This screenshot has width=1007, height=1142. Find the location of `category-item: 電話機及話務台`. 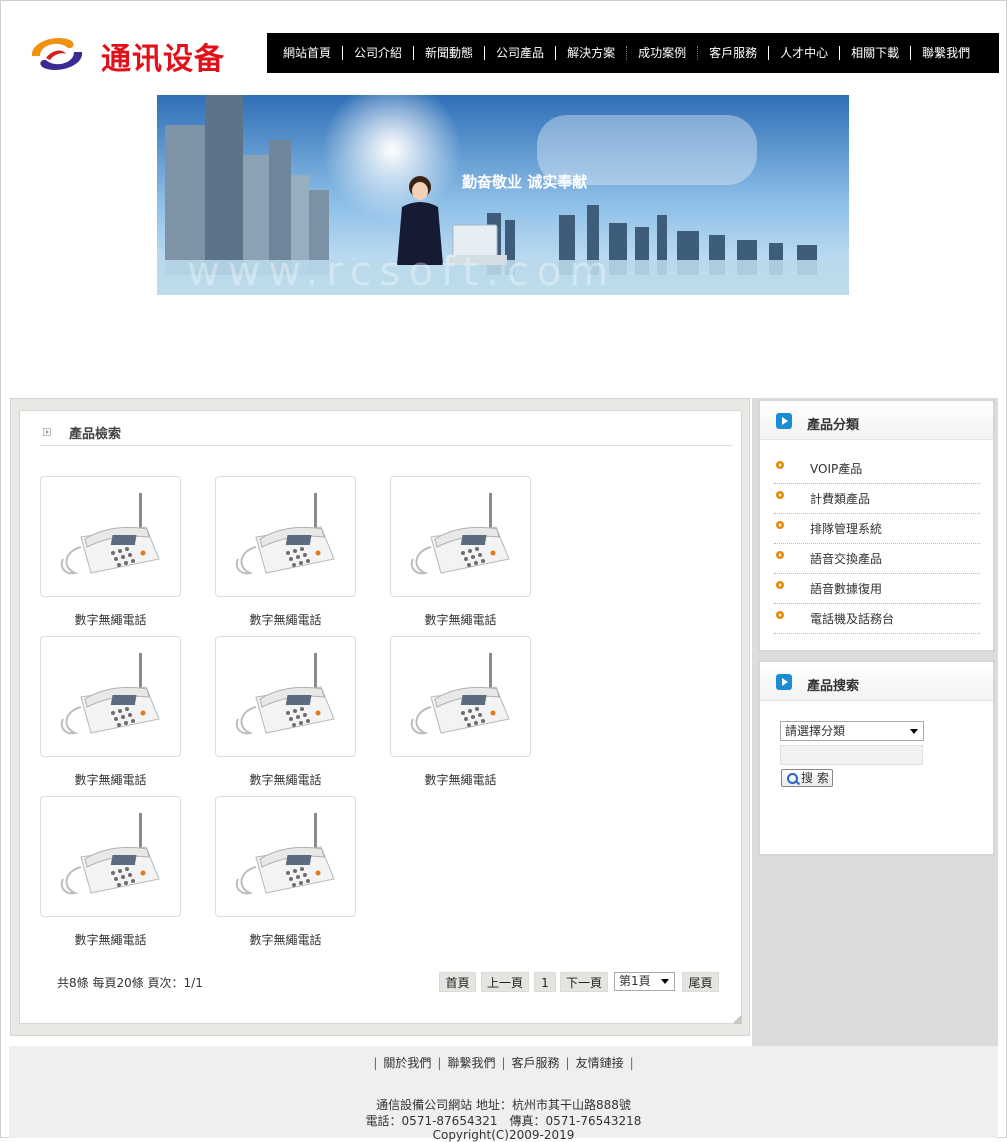

category-item: 電話機及話務台 is located at coordinates (877, 618).